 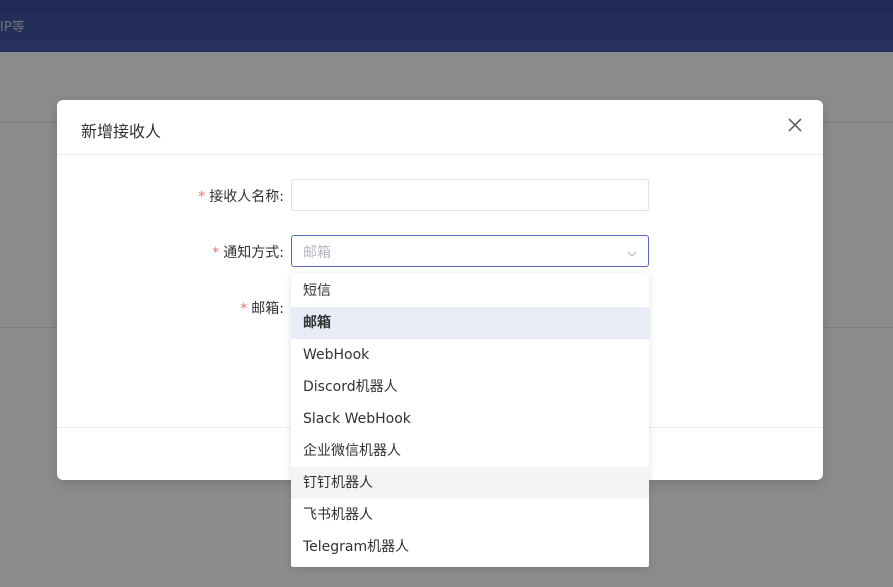 What do you see at coordinates (267, 309) in the screenshot?
I see `label-text: 邮箱:` at bounding box center [267, 309].